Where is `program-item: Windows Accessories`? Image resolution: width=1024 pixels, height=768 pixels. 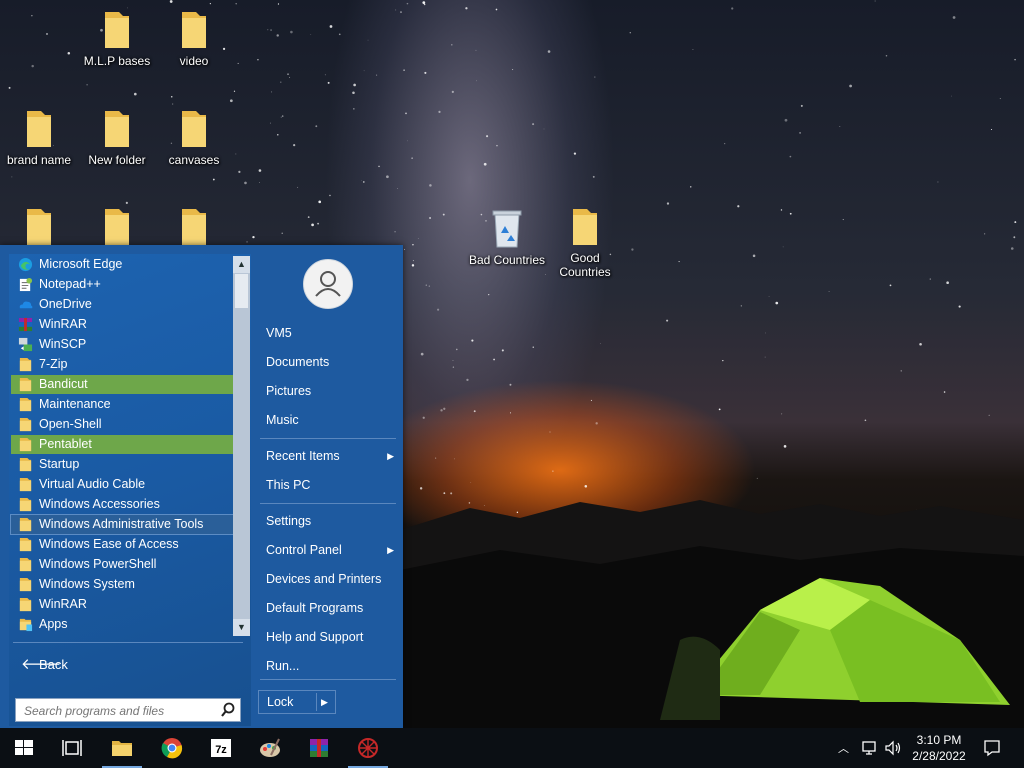
program-item: Windows Accessories is located at coordinates (122, 504).